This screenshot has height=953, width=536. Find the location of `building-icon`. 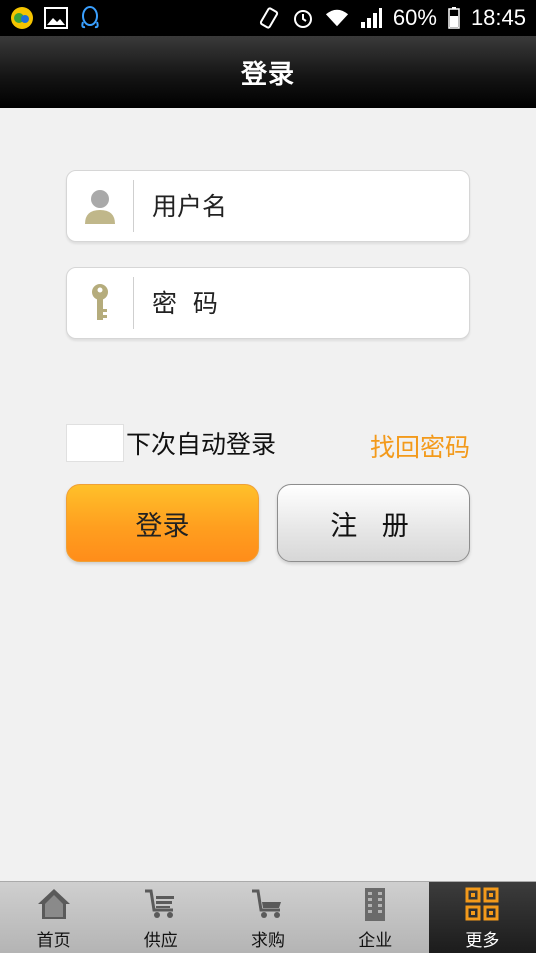

building-icon is located at coordinates (375, 904).